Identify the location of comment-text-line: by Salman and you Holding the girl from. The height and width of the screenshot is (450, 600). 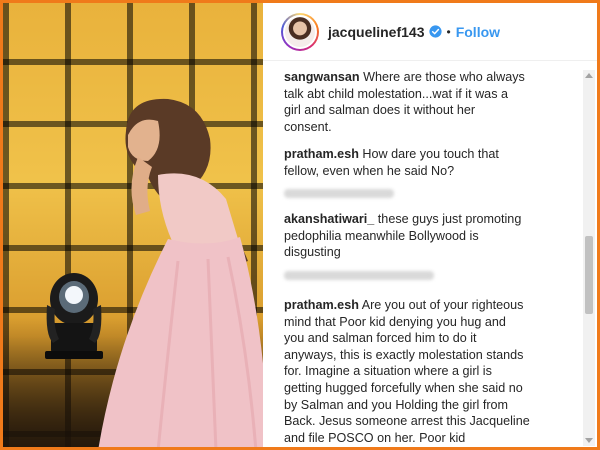
(396, 404).